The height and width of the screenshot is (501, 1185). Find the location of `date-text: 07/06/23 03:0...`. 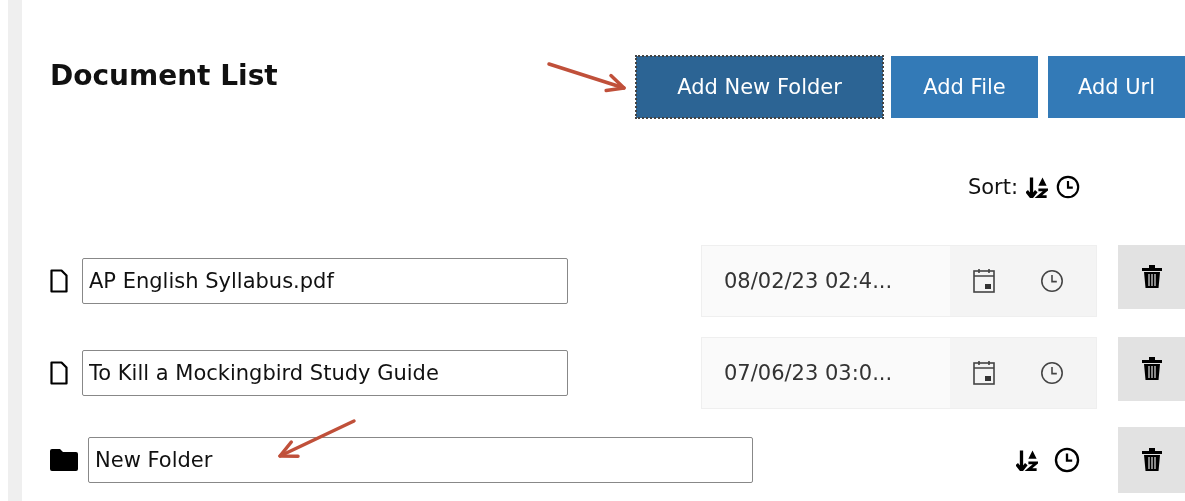

date-text: 07/06/23 03:0... is located at coordinates (808, 373).